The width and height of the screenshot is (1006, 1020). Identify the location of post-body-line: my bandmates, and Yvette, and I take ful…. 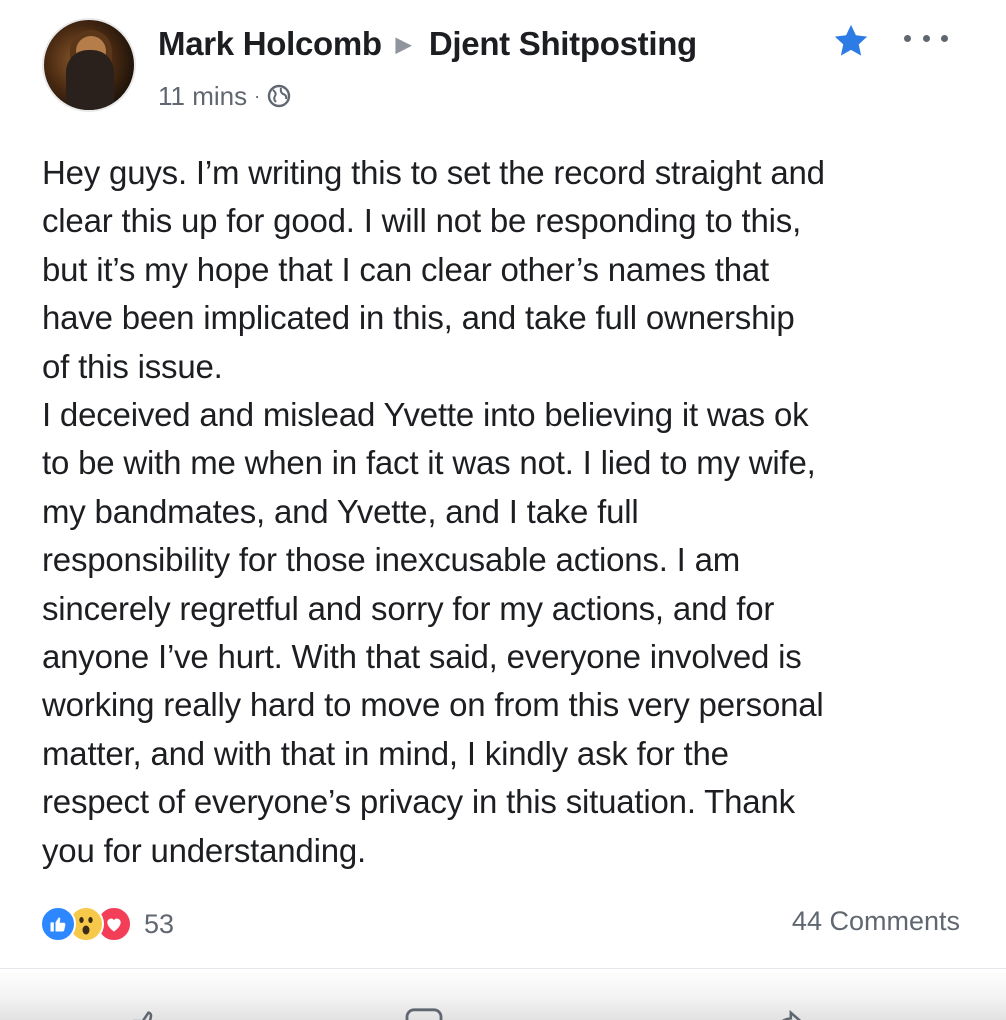
(340, 511).